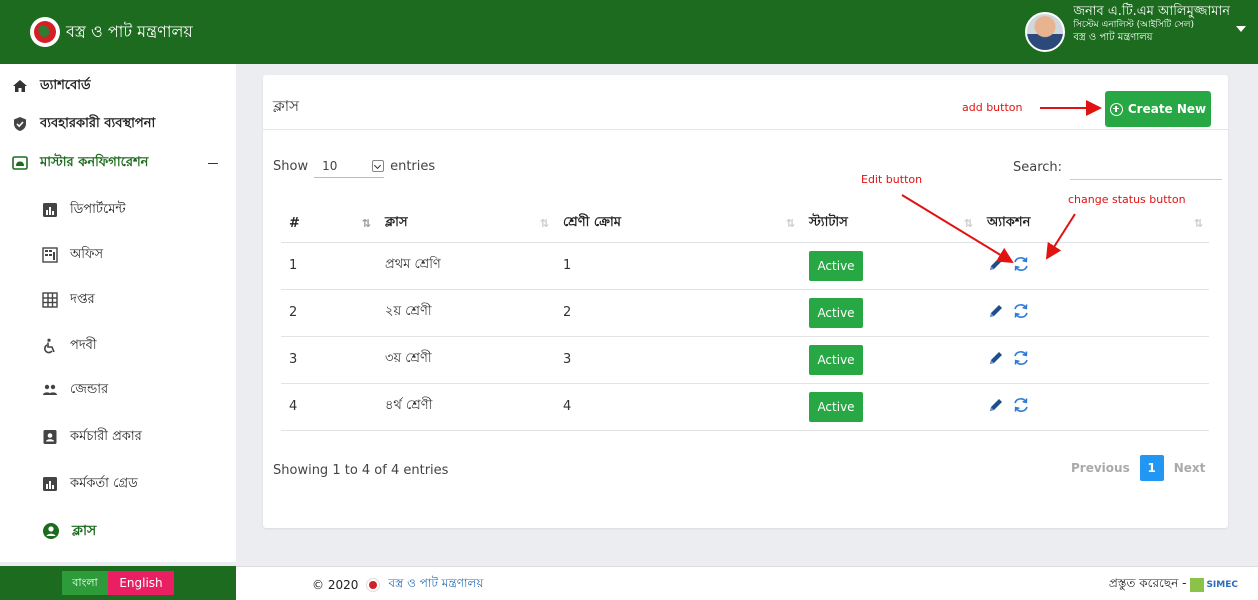 This screenshot has height=600, width=1258. What do you see at coordinates (104, 483) in the screenshot?
I see `sidebar-item-label: কর্মকর্তা গ্রেড` at bounding box center [104, 483].